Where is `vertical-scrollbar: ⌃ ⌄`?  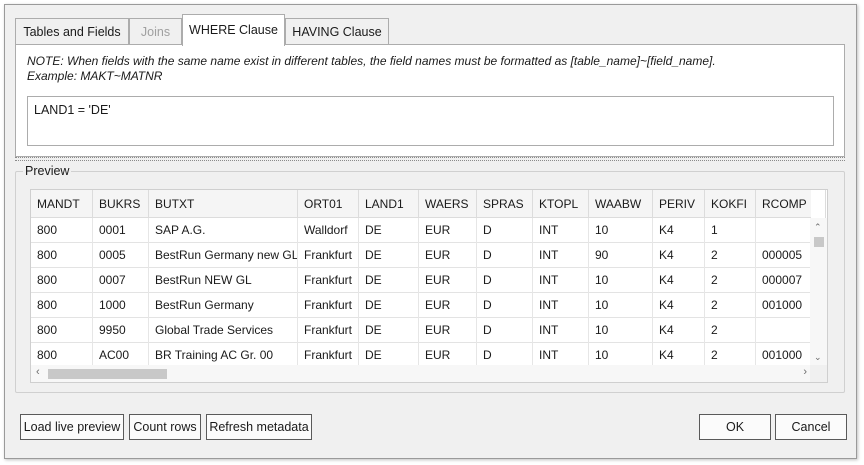 vertical-scrollbar: ⌃ ⌄ is located at coordinates (818, 292).